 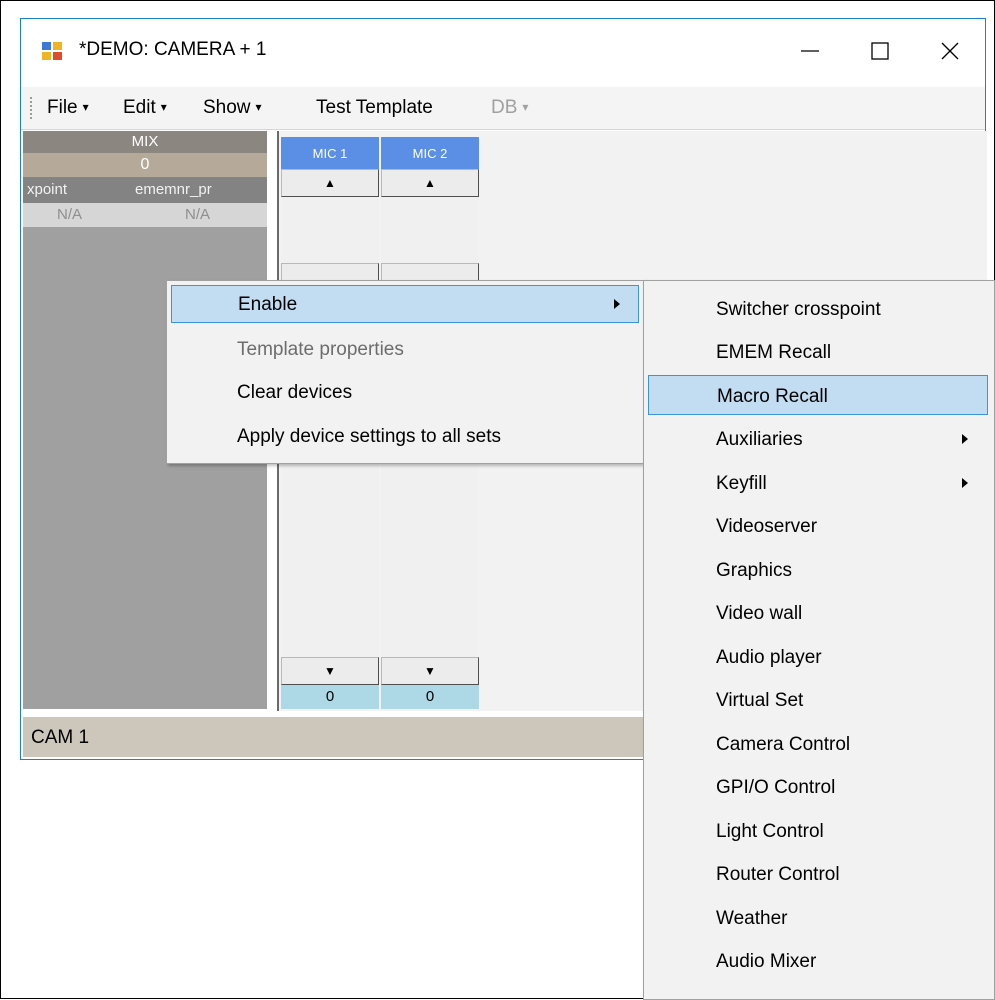 What do you see at coordinates (330, 153) in the screenshot?
I see `mic-1-header: MIC 1` at bounding box center [330, 153].